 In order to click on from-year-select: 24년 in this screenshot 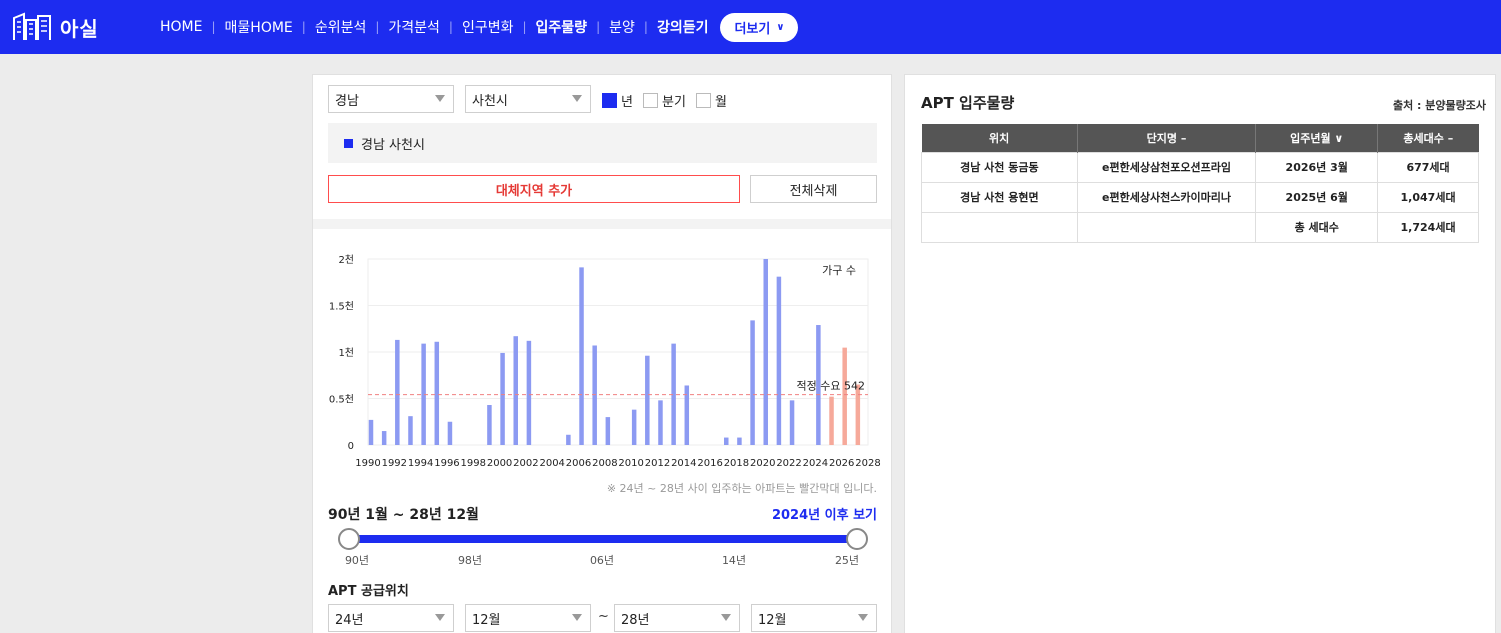, I will do `click(391, 618)`.